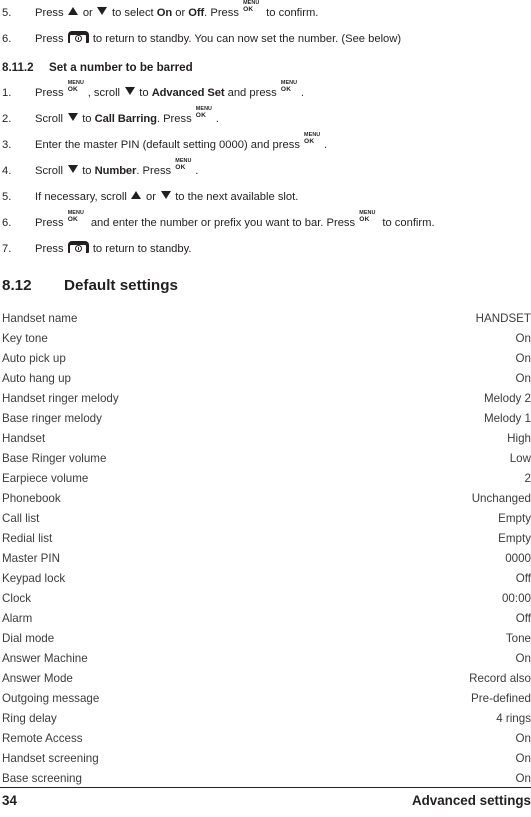  Describe the element at coordinates (121, 67) in the screenshot. I see `section-title: Set a number to be barred` at that location.